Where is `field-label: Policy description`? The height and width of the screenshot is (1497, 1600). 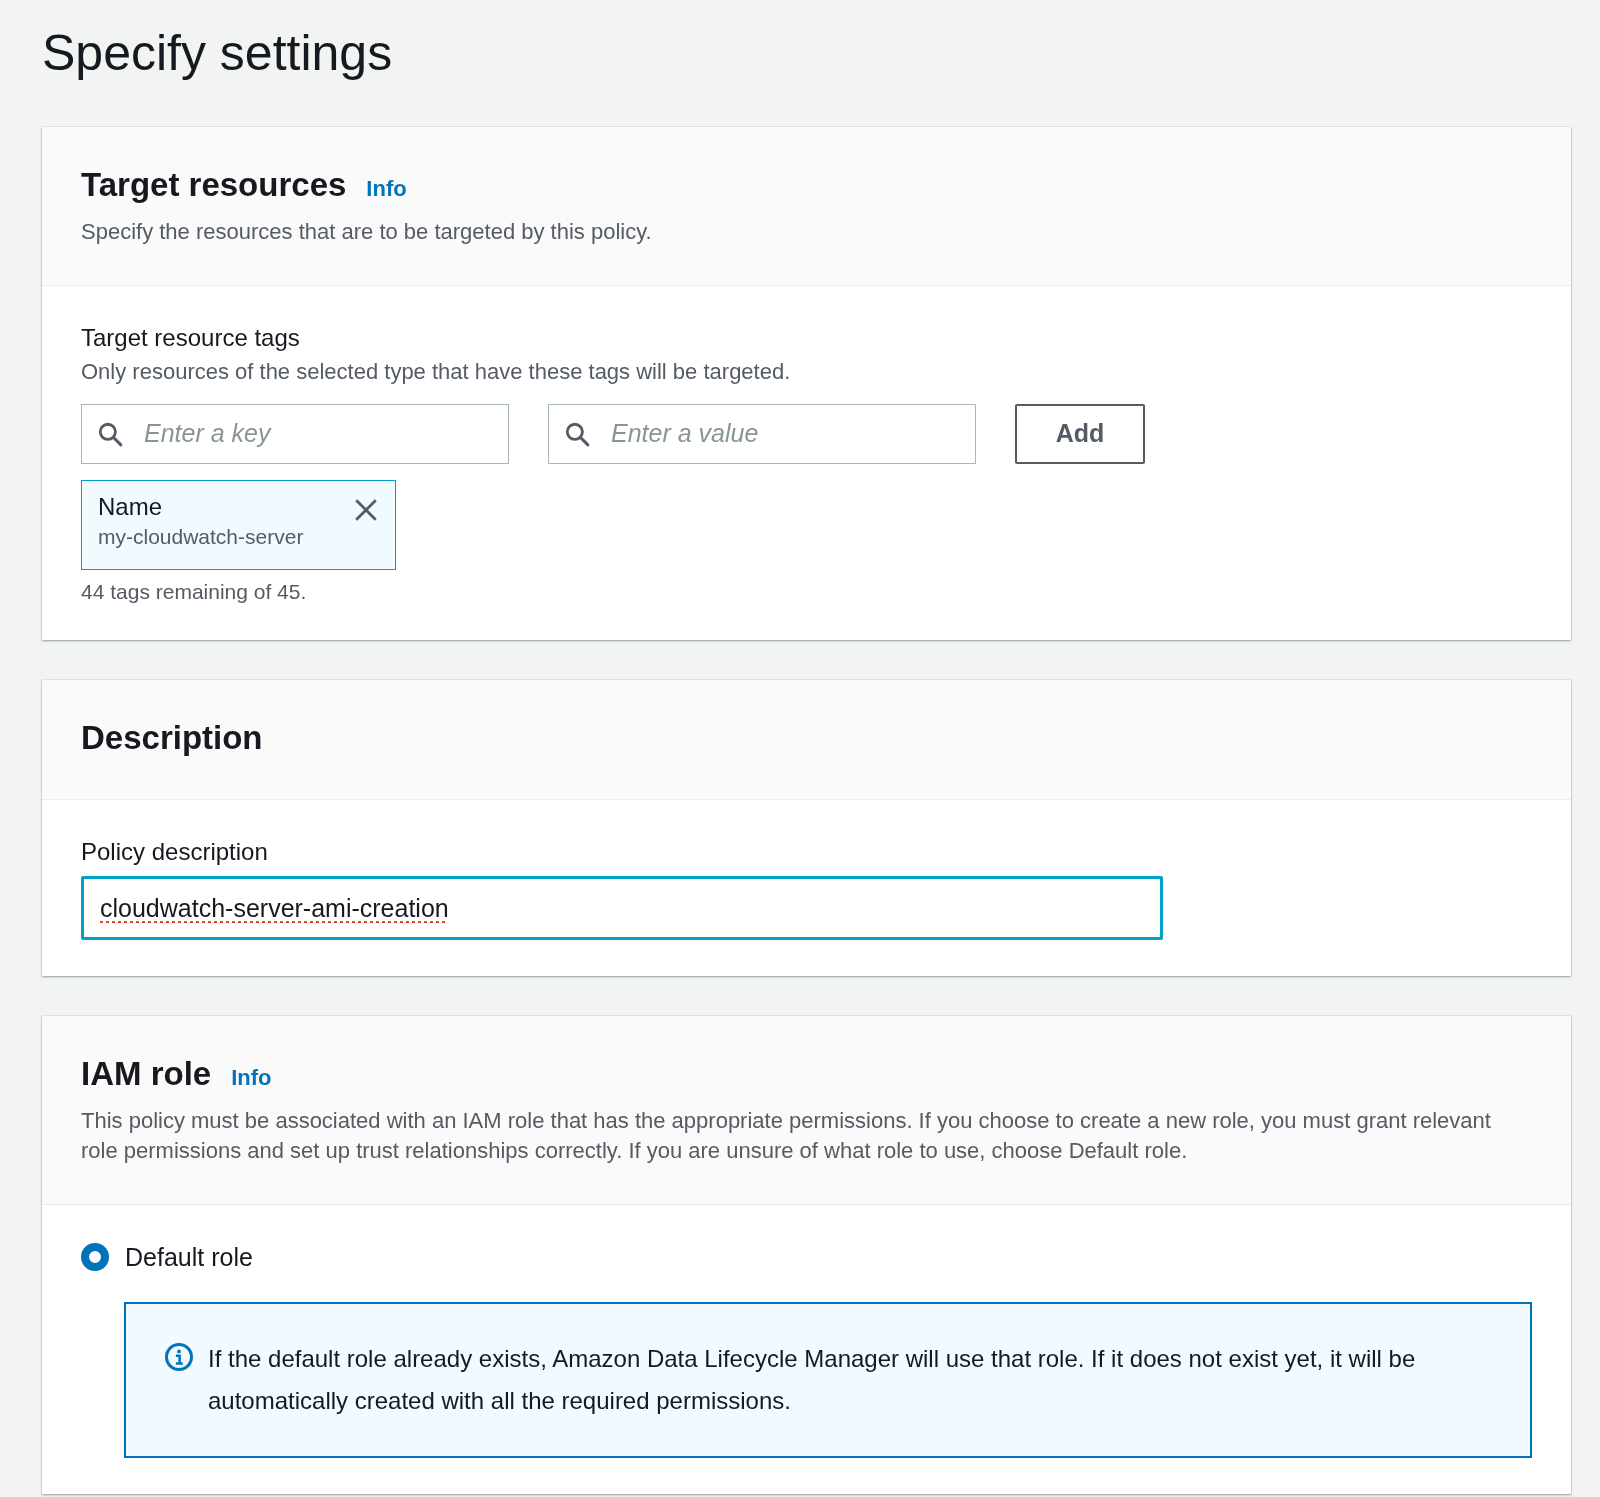
field-label: Policy description is located at coordinates (175, 852).